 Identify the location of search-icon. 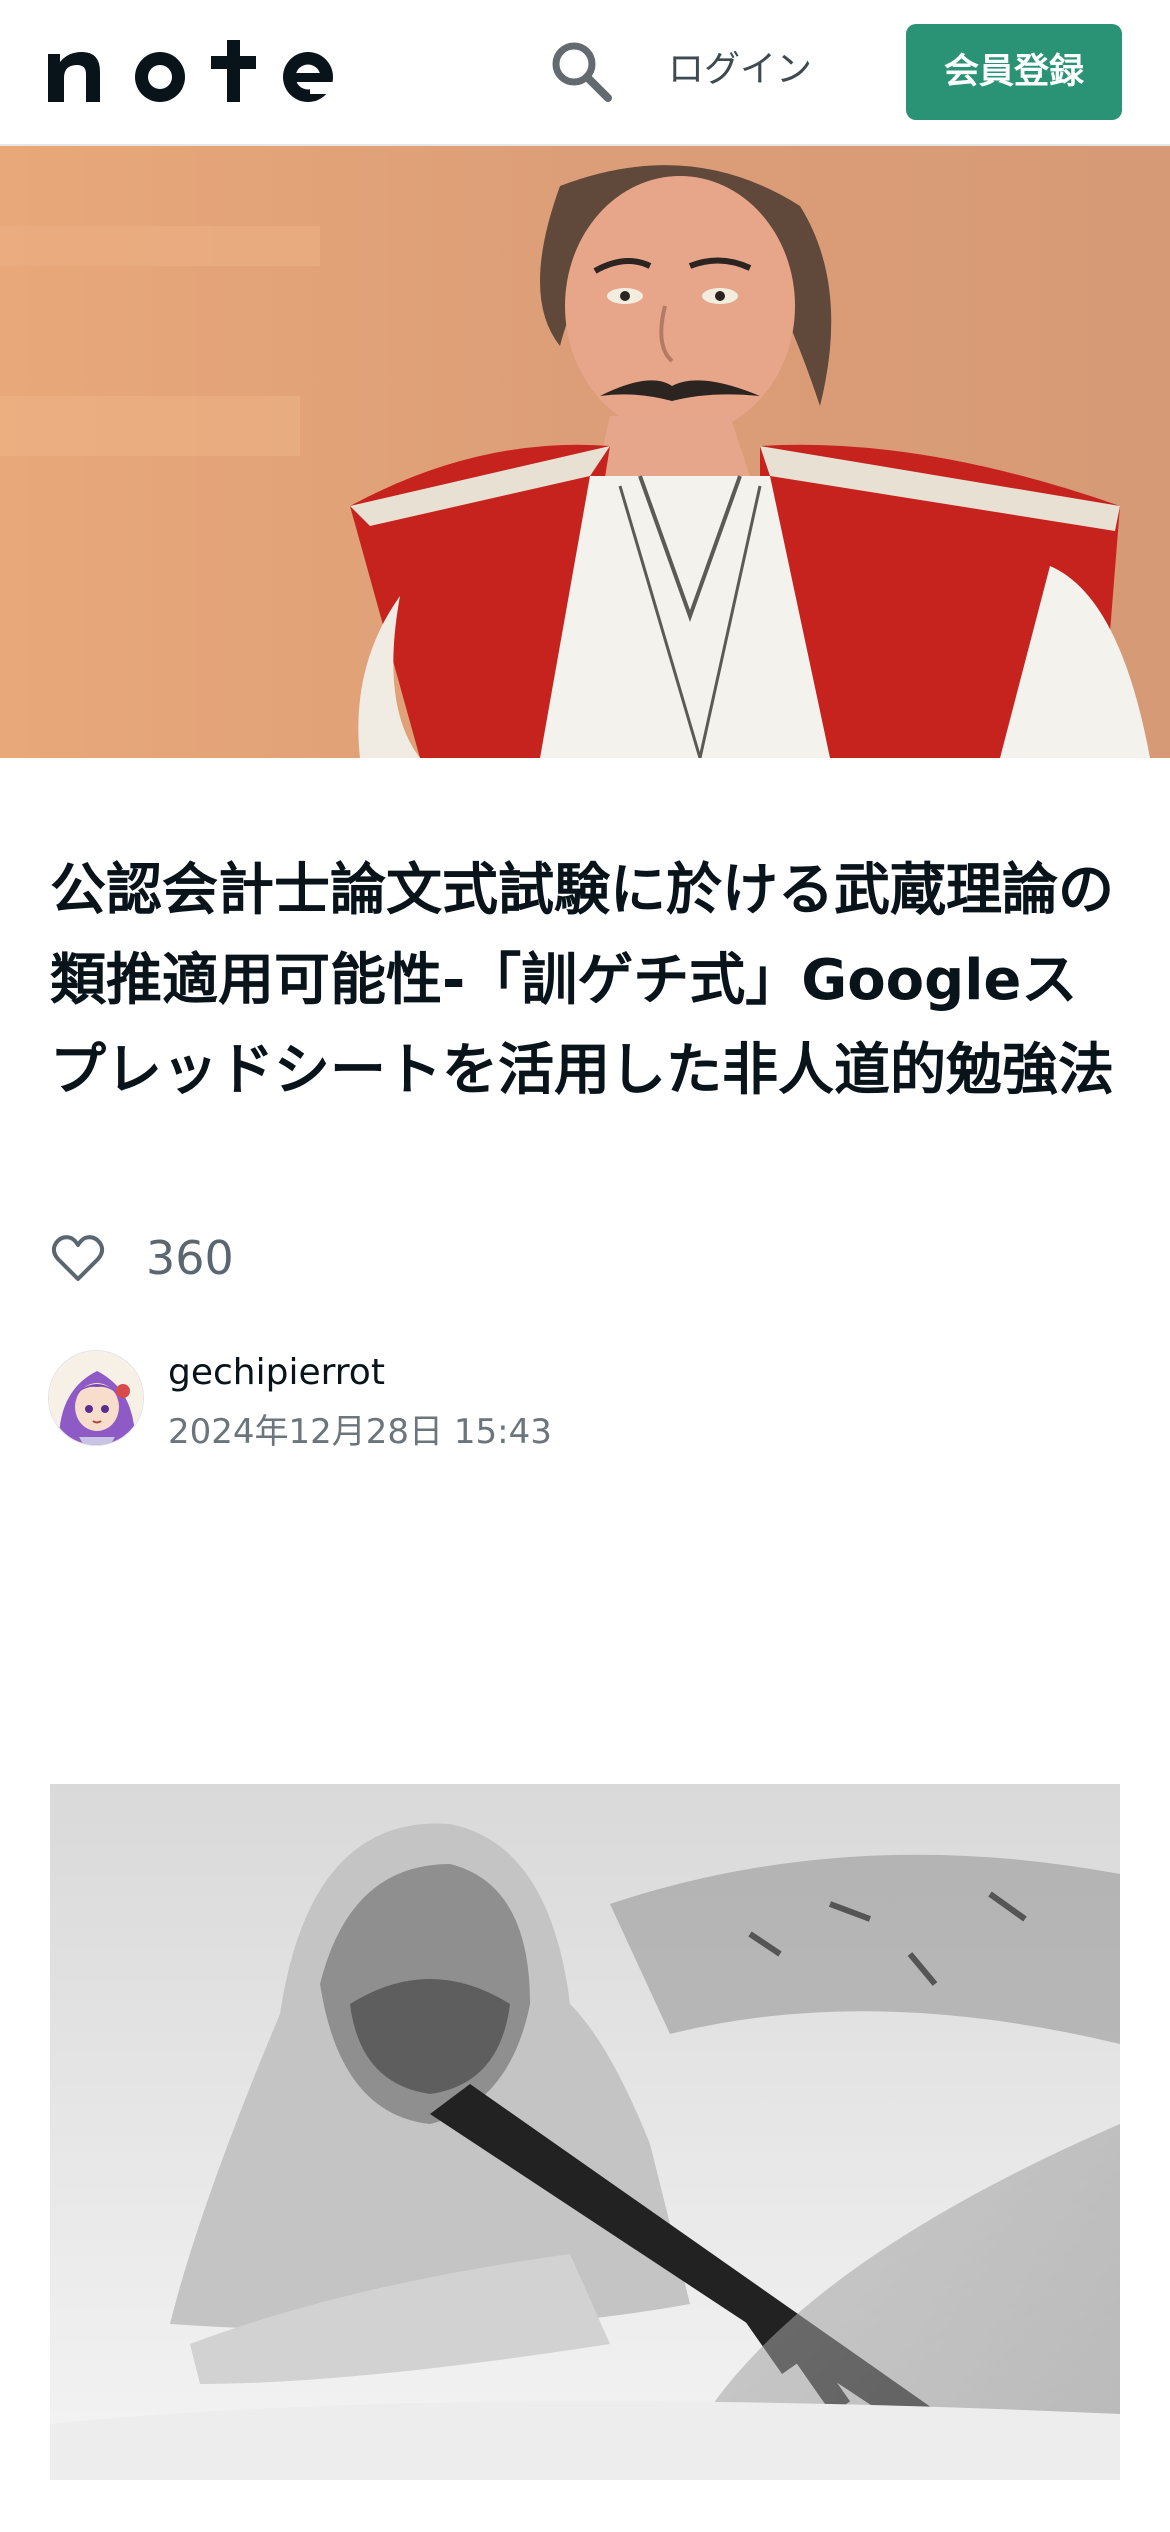
(581, 71).